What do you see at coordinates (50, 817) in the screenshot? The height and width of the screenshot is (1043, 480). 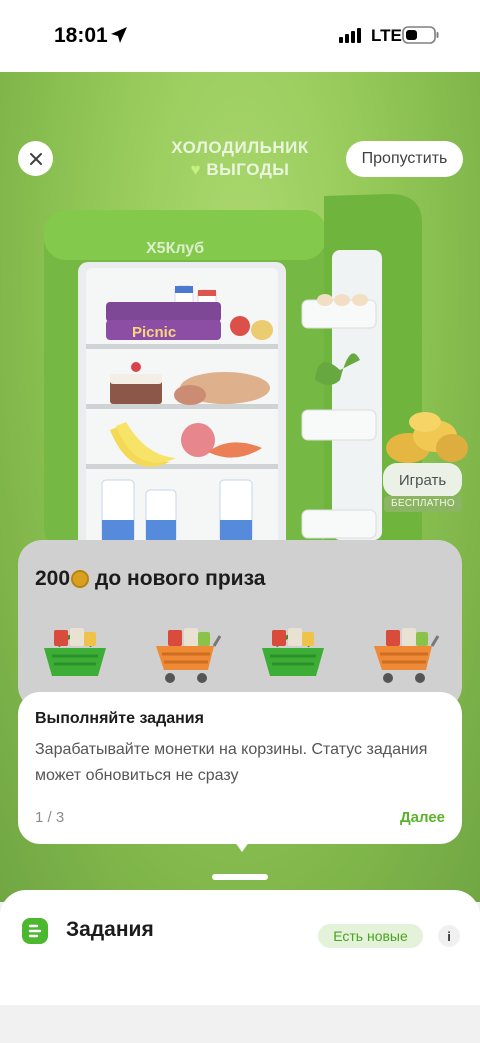 I see `tooltip-step-counter: 1 / 3` at bounding box center [50, 817].